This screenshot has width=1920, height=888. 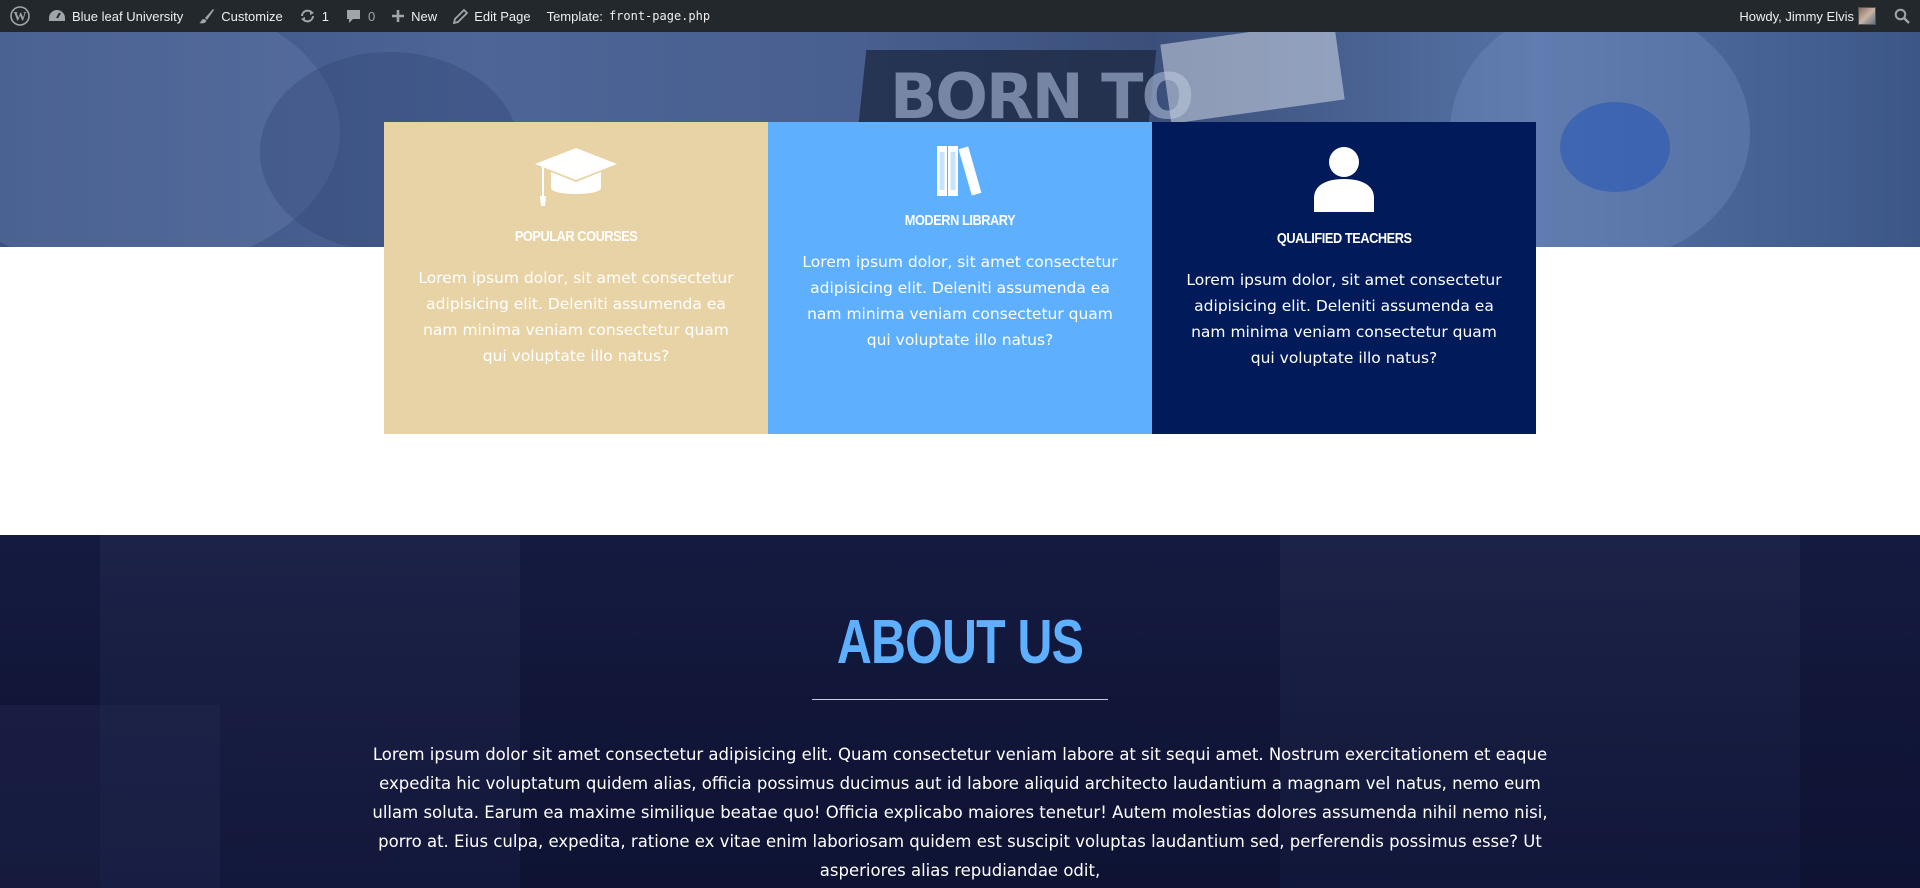 I want to click on books-icon, so click(x=960, y=171).